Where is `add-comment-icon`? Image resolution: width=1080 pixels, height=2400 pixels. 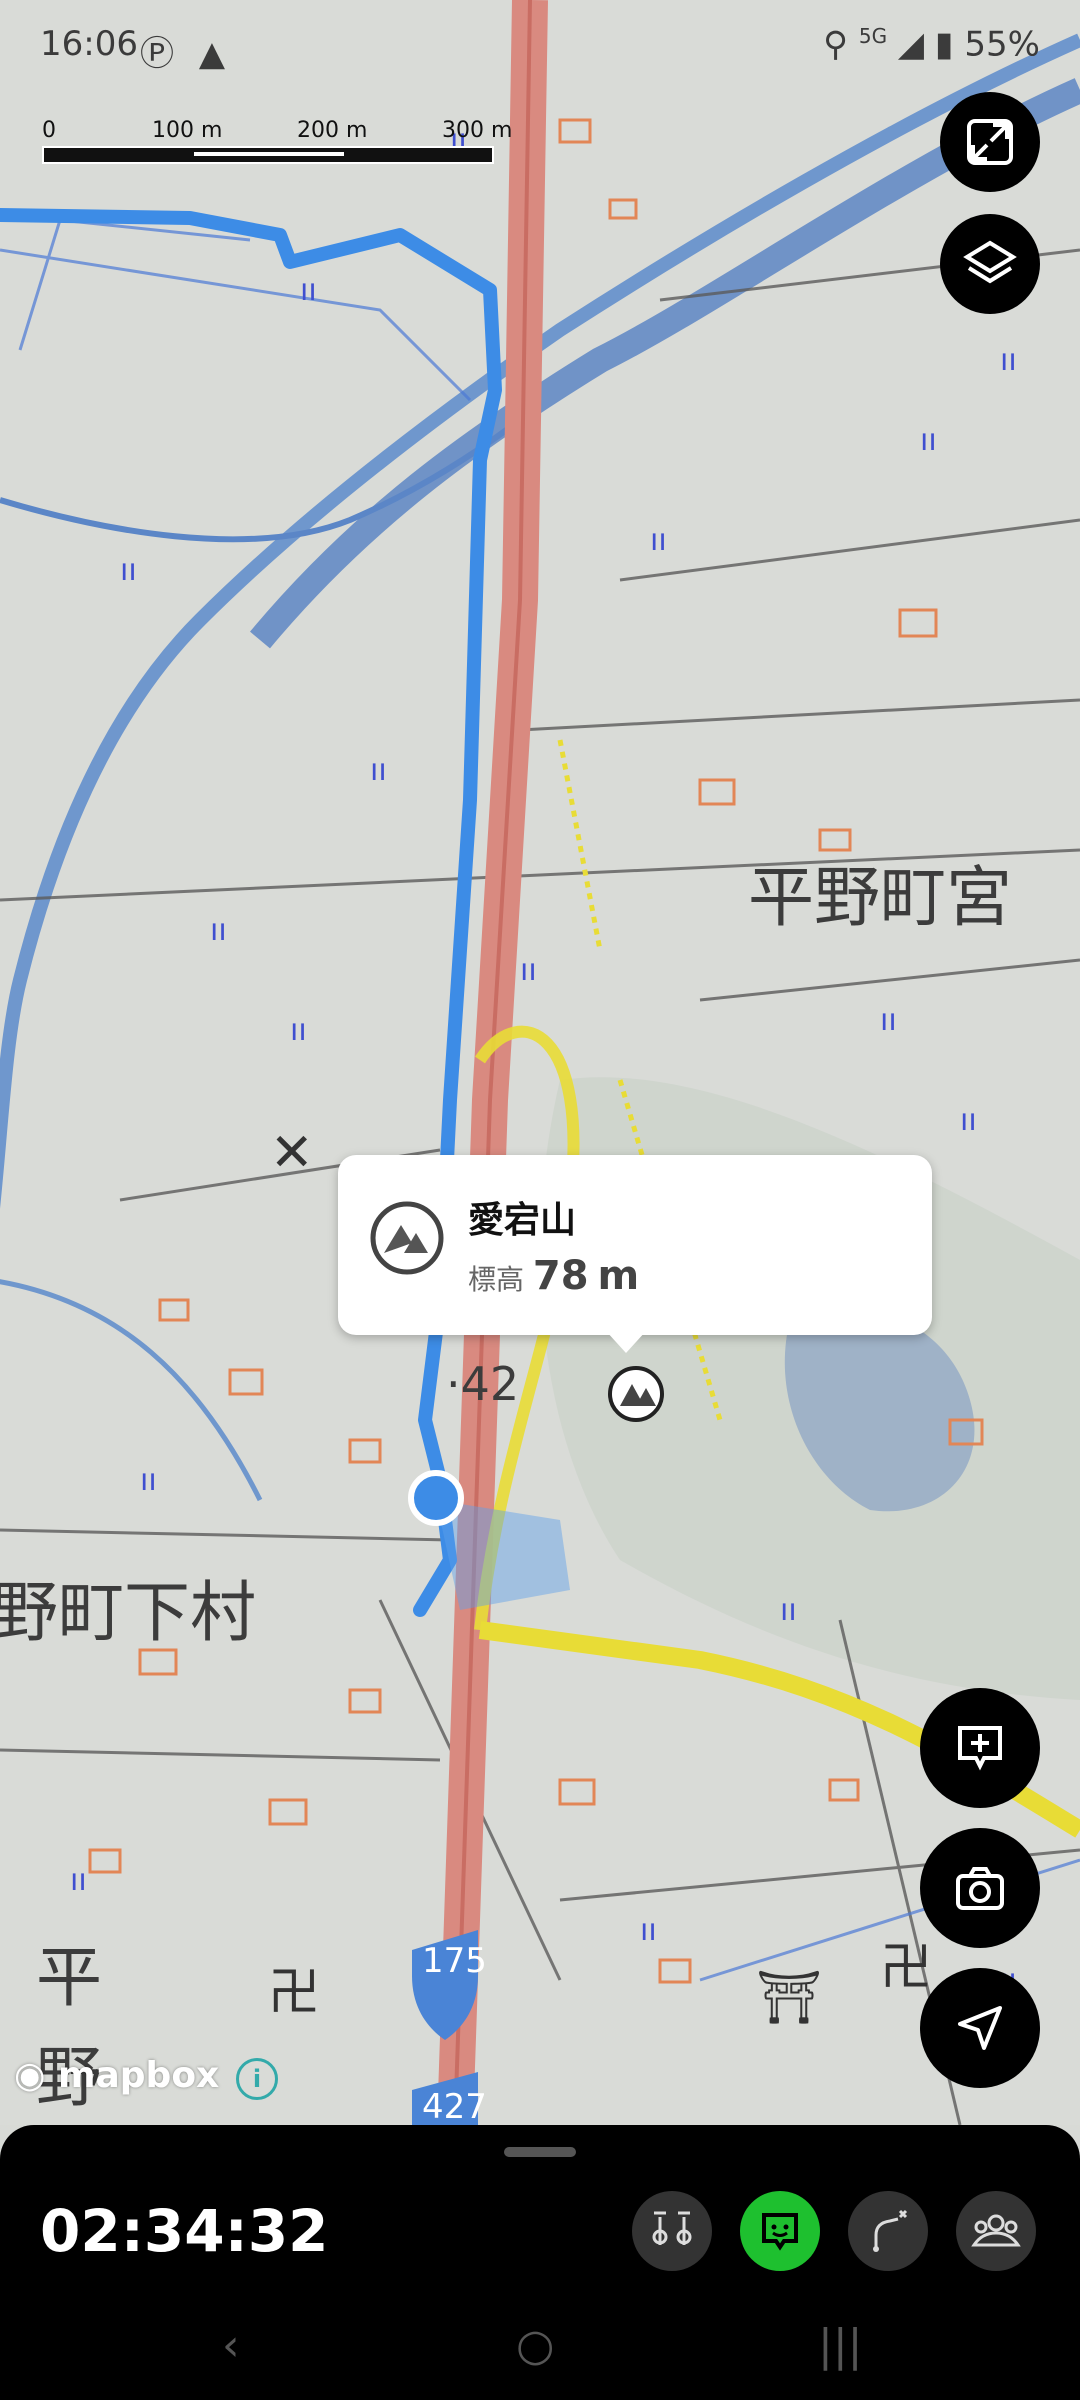 add-comment-icon is located at coordinates (980, 1748).